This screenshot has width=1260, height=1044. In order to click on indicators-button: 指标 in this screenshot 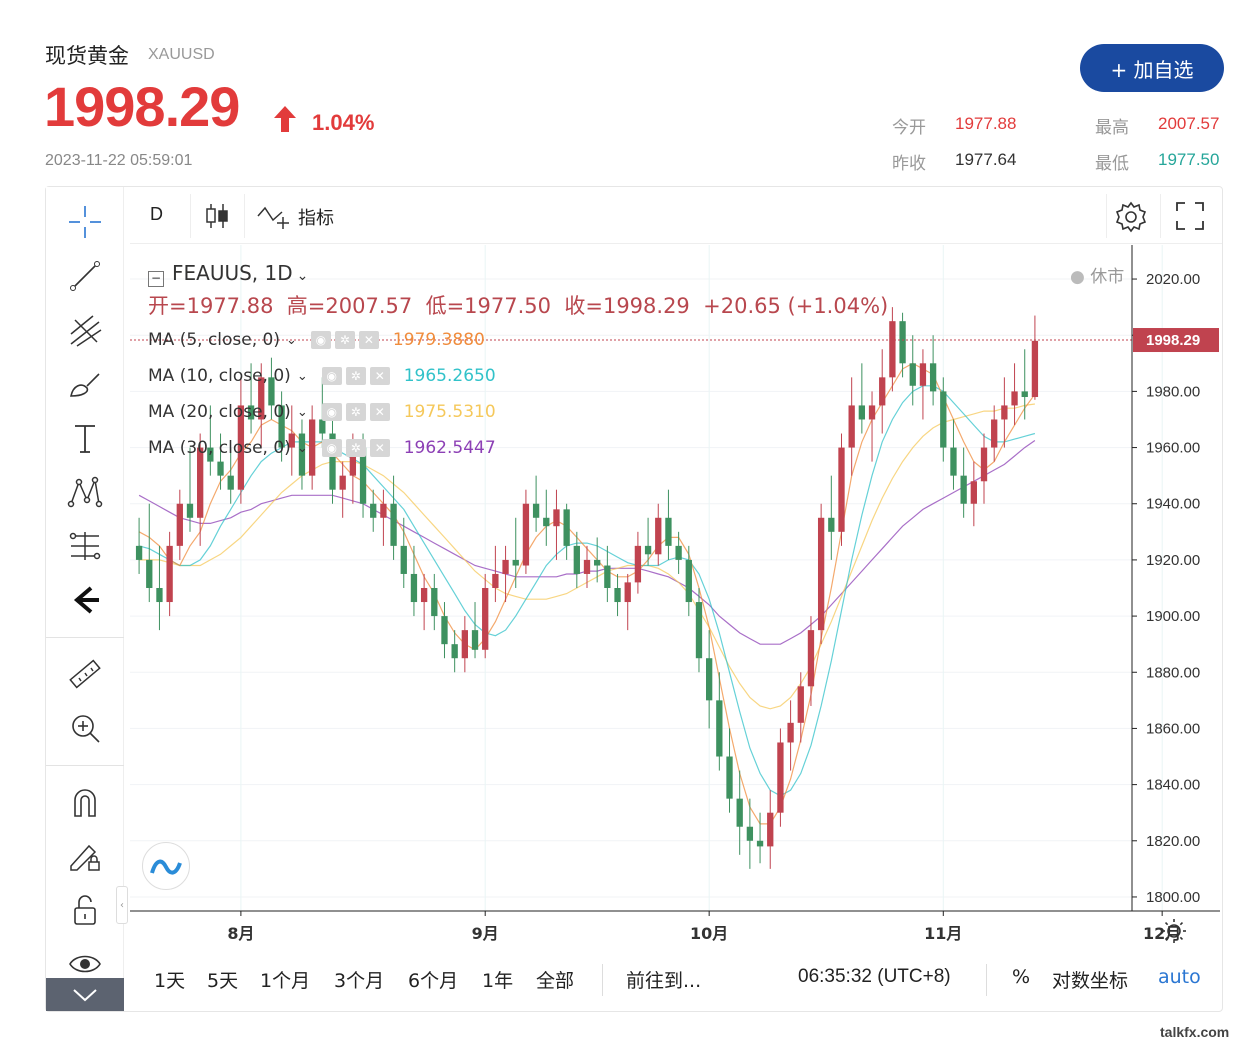, I will do `click(316, 217)`.